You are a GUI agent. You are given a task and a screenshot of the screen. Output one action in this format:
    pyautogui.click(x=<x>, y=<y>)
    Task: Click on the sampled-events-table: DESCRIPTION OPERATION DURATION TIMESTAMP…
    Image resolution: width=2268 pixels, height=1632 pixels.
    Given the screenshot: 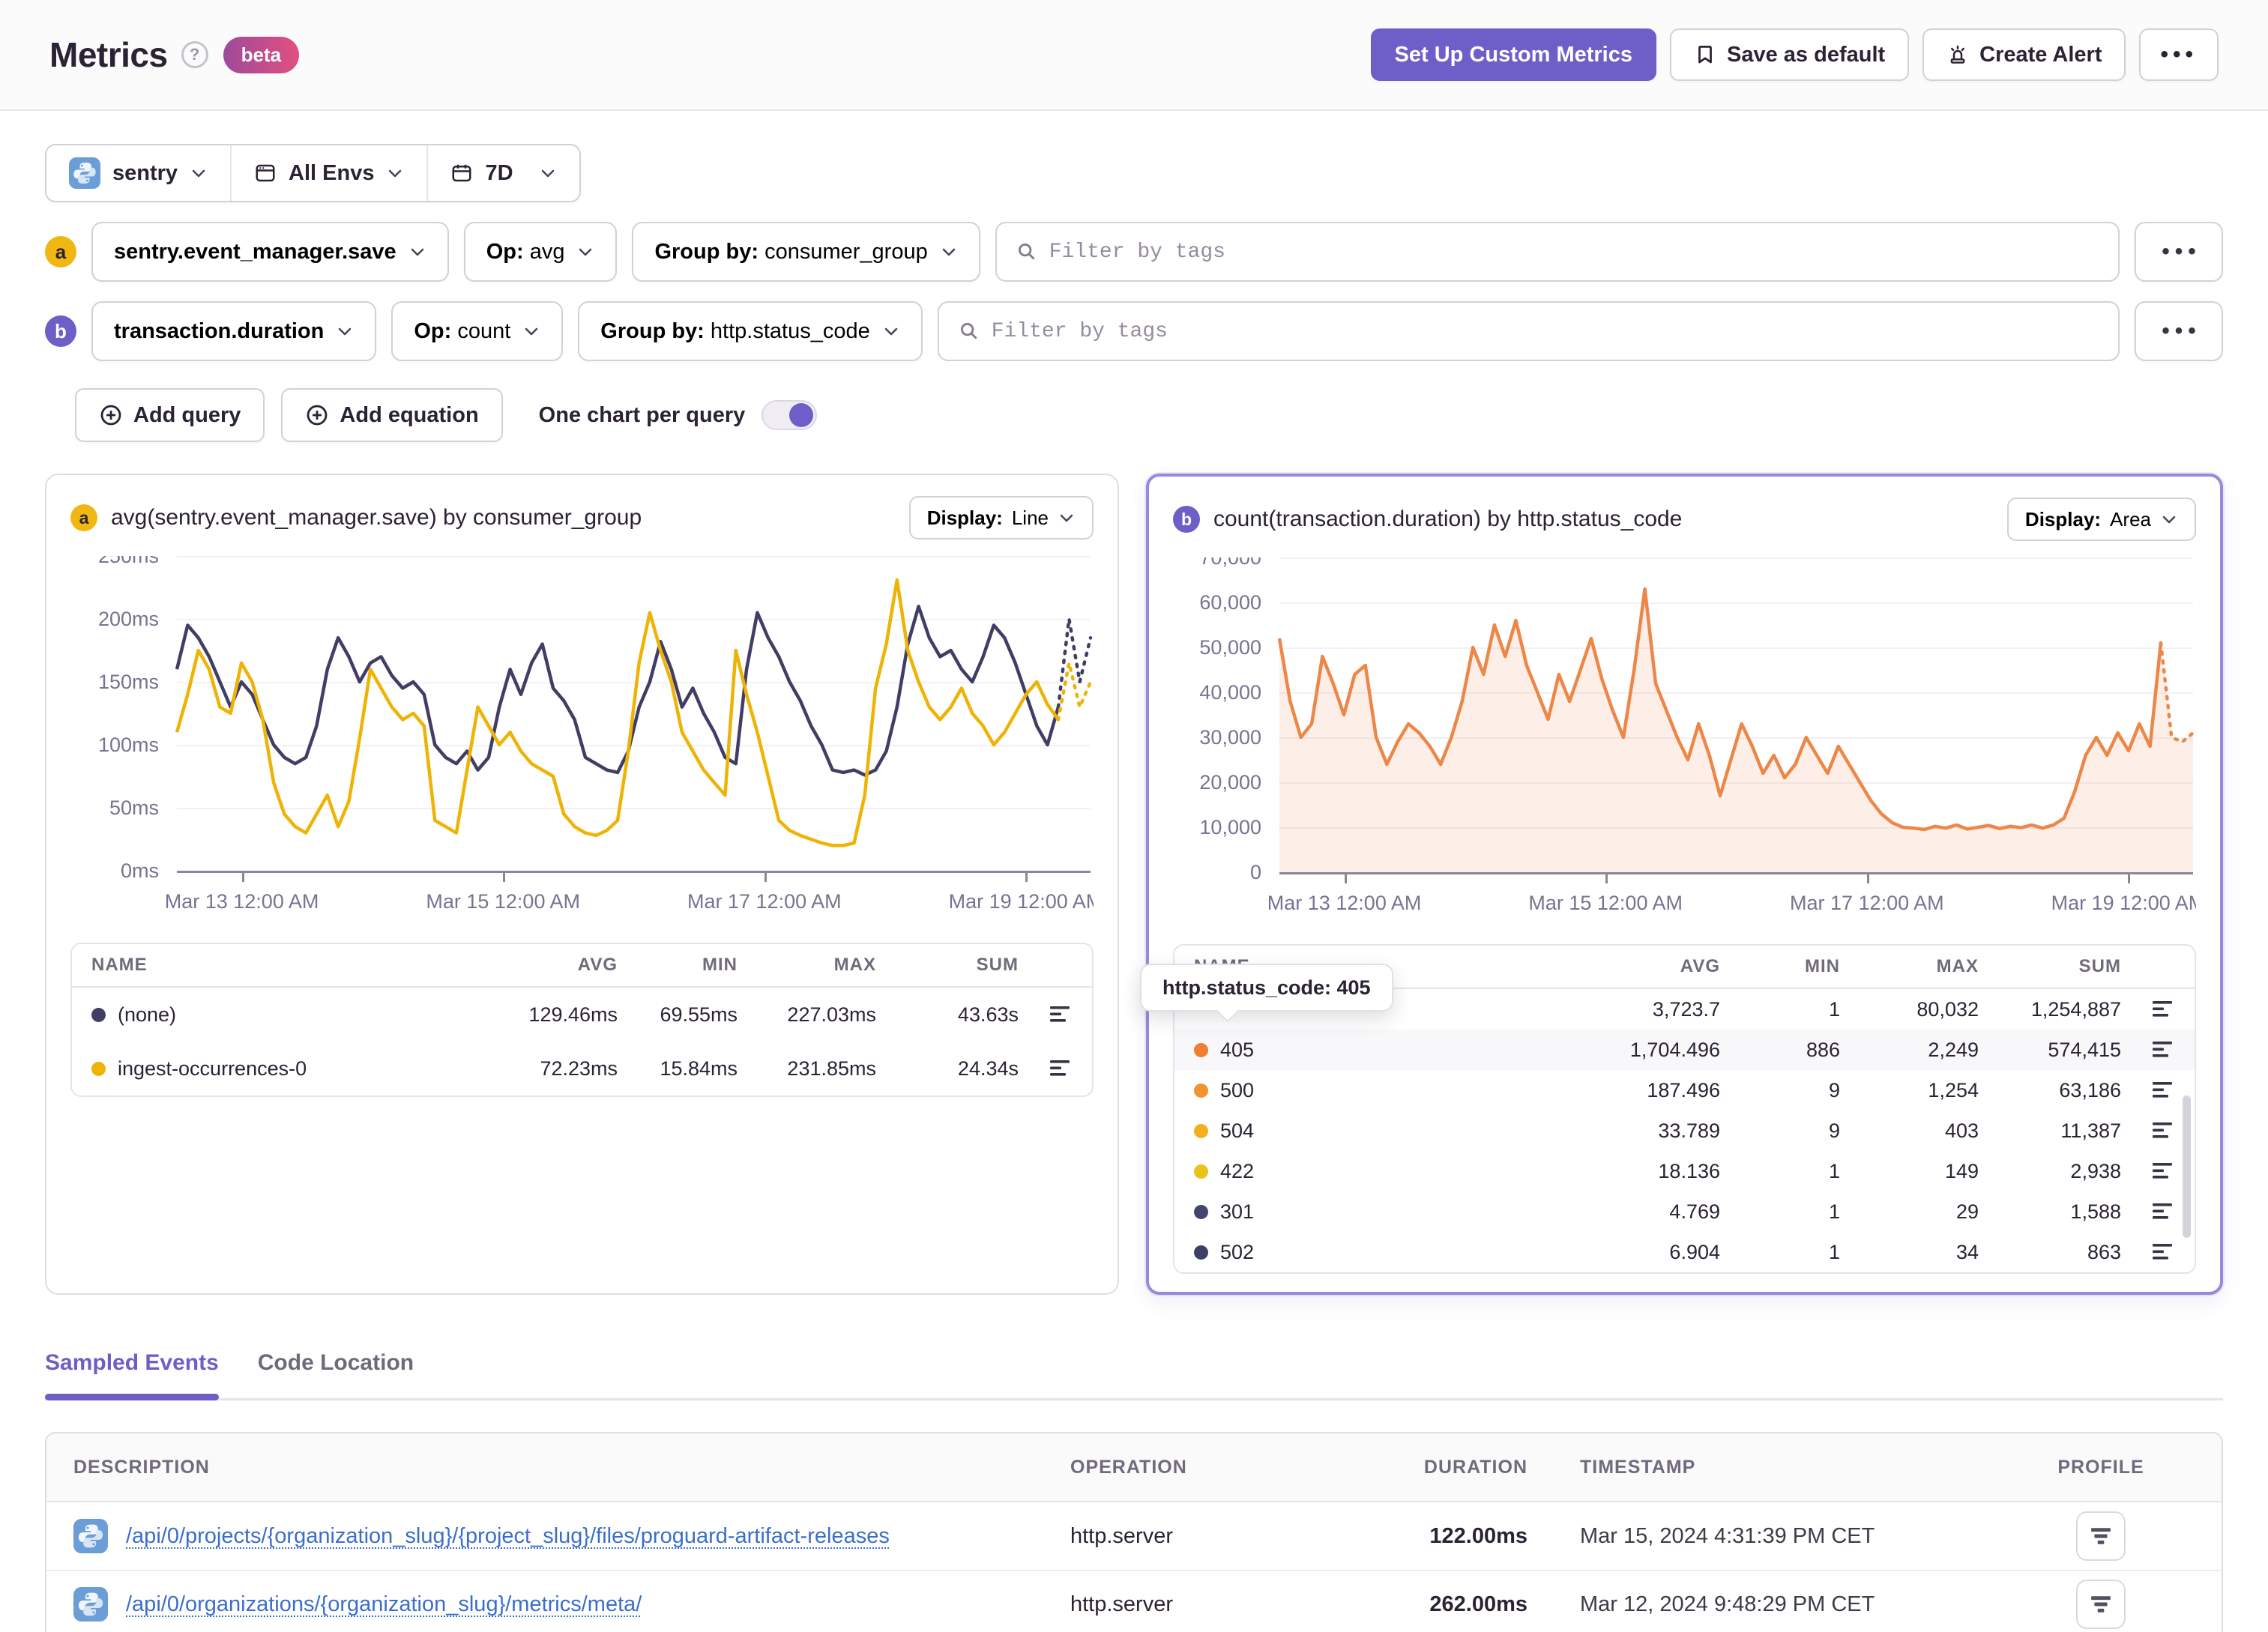 What is the action you would take?
    pyautogui.click(x=1134, y=1532)
    